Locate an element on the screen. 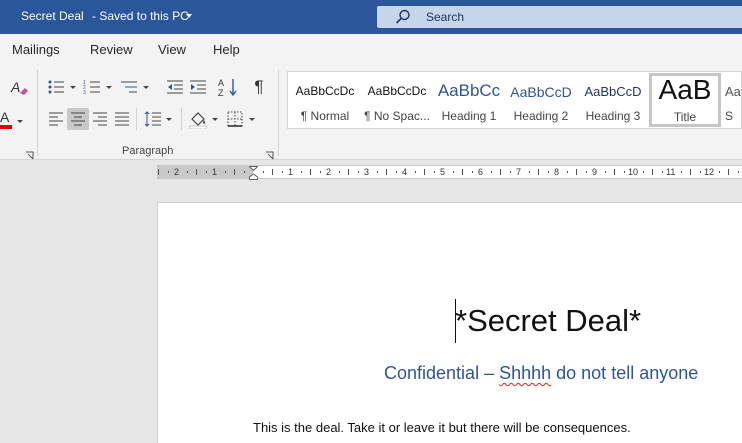 The height and width of the screenshot is (443, 742). bullets-button is located at coordinates (56, 87).